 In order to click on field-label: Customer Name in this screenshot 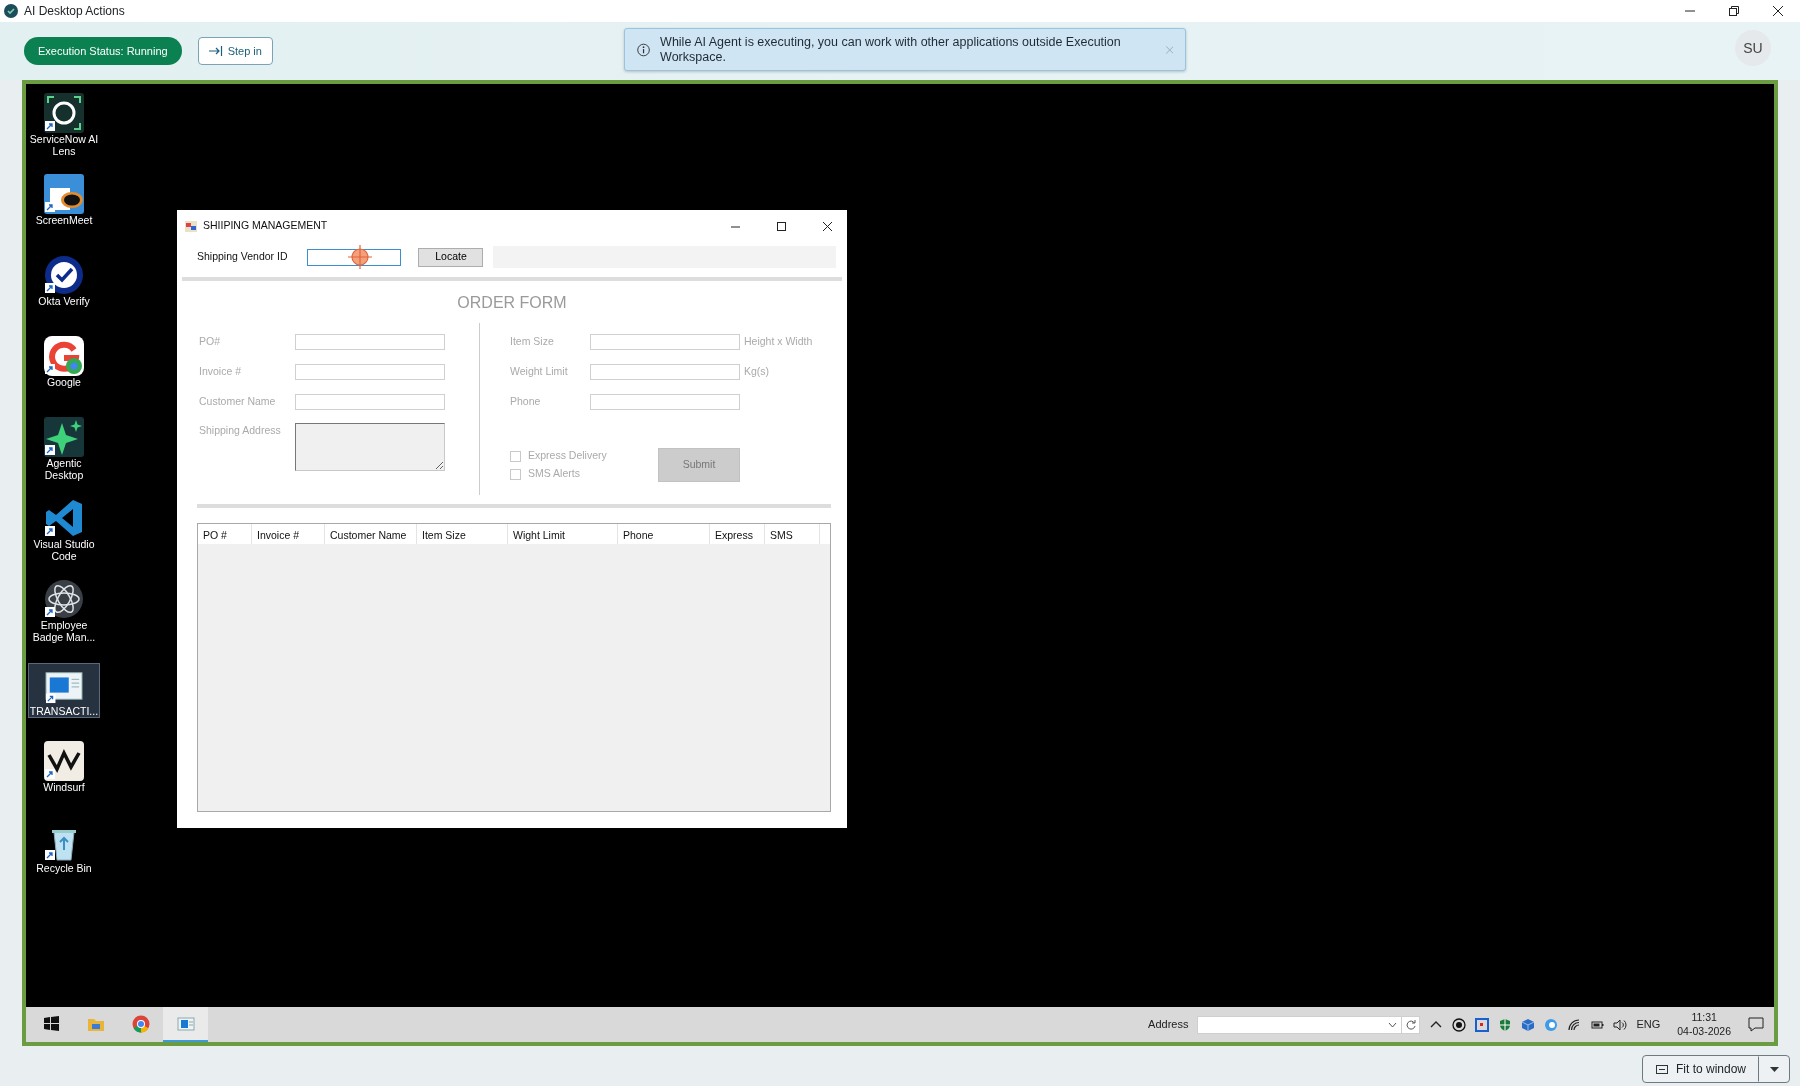, I will do `click(238, 402)`.